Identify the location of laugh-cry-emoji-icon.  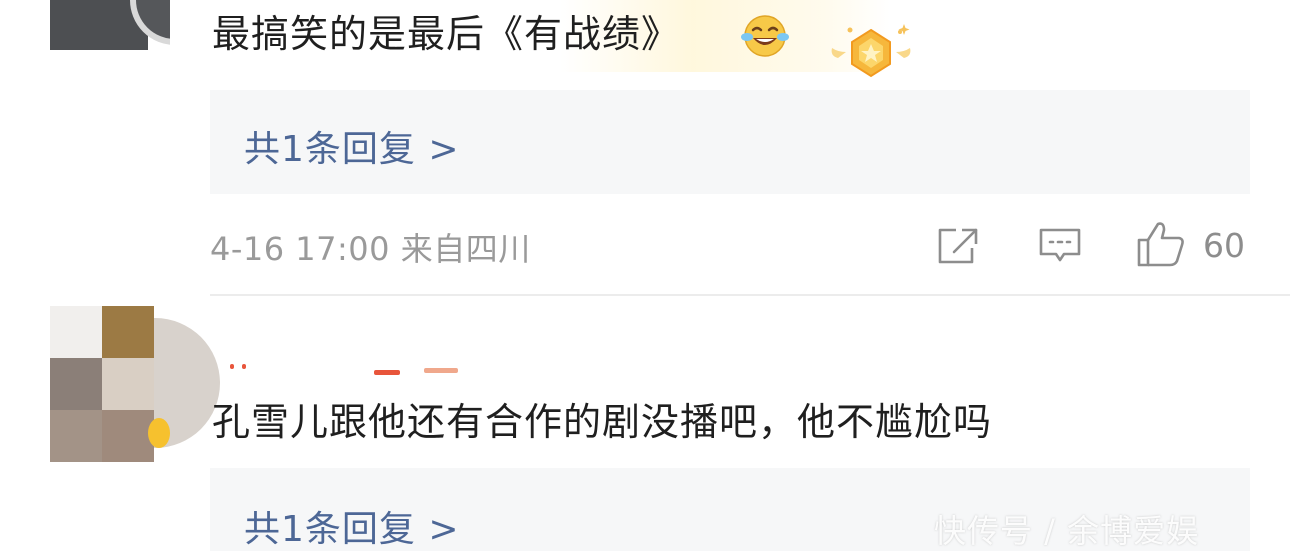
(765, 36).